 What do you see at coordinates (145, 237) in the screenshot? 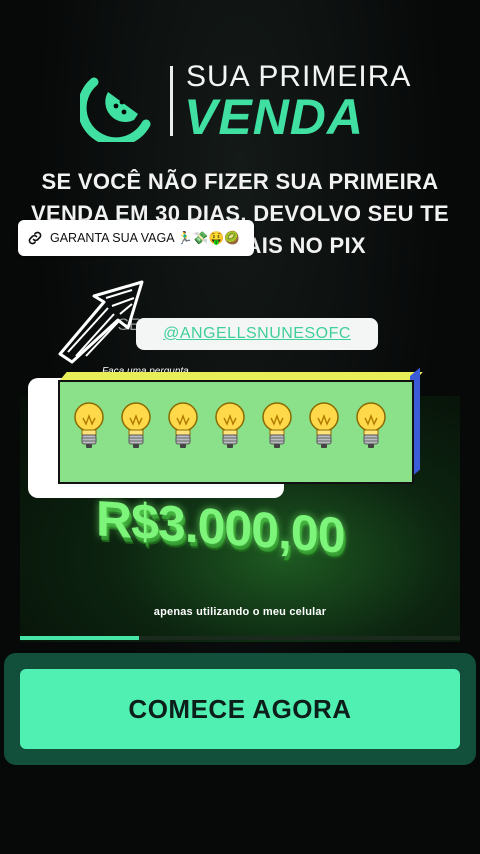
I see `link-sticker-label: GARANTA SUA VAGA 🏃‍♂️💸🤑🥝` at bounding box center [145, 237].